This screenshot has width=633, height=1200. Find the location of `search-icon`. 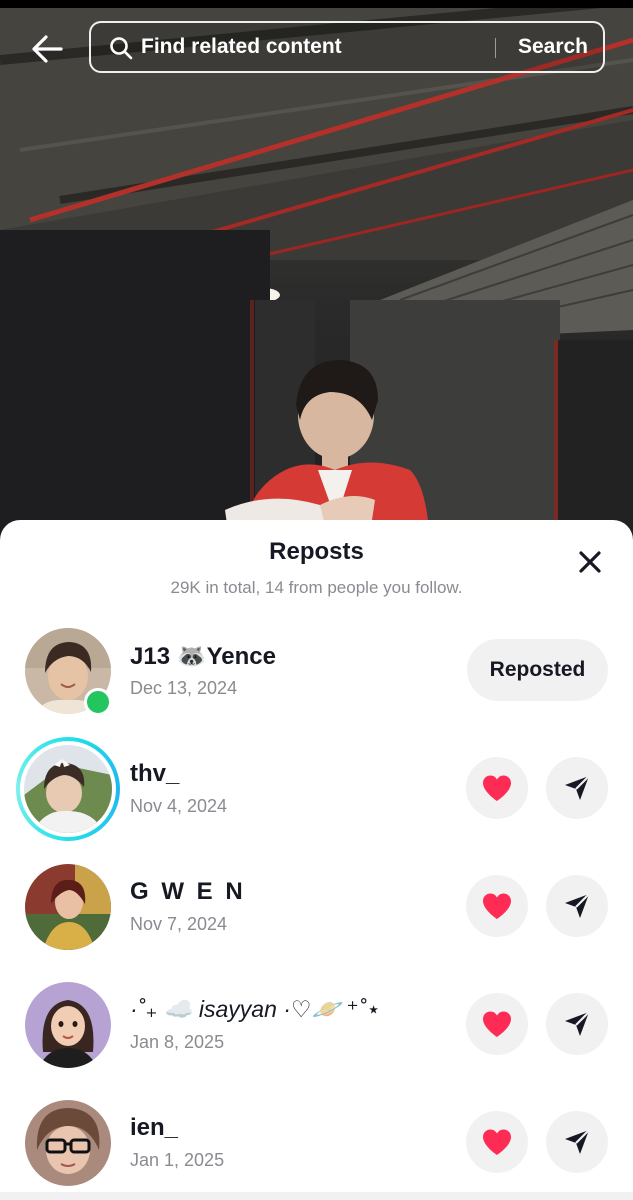

search-icon is located at coordinates (121, 48).